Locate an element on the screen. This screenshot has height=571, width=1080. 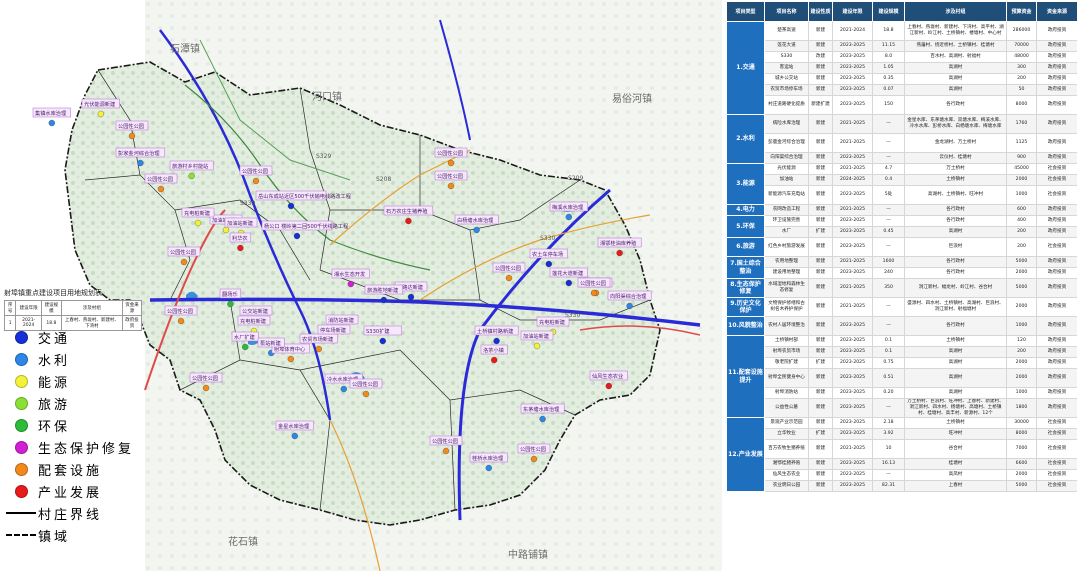
project-label: 翻场乐 is located at coordinates (230, 293).